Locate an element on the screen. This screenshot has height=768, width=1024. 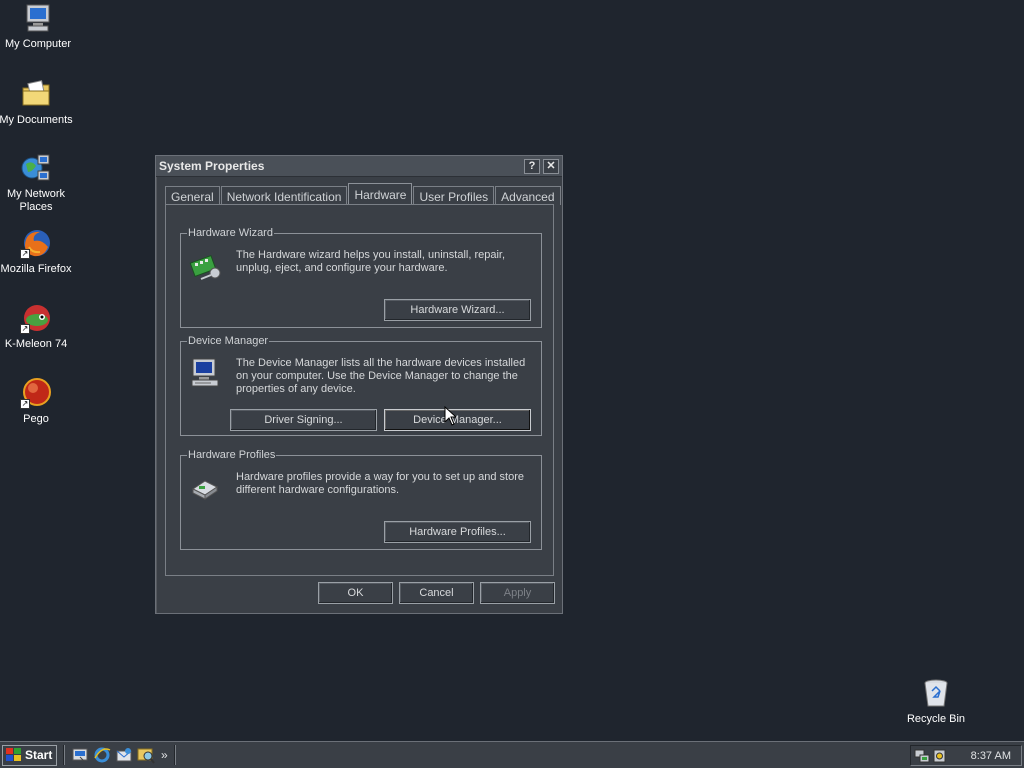
device-manager-icon is located at coordinates (205, 373).